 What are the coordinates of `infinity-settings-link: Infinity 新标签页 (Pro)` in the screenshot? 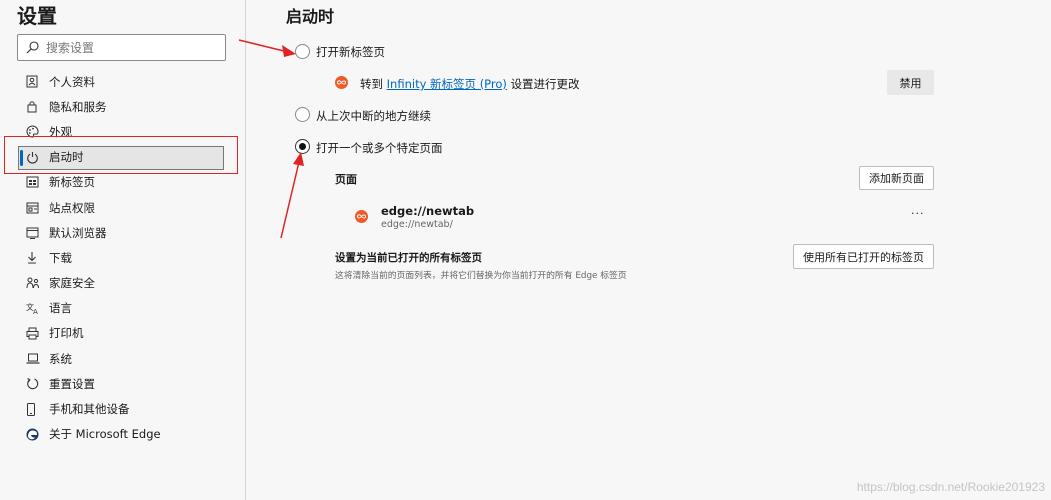 It's located at (447, 84).